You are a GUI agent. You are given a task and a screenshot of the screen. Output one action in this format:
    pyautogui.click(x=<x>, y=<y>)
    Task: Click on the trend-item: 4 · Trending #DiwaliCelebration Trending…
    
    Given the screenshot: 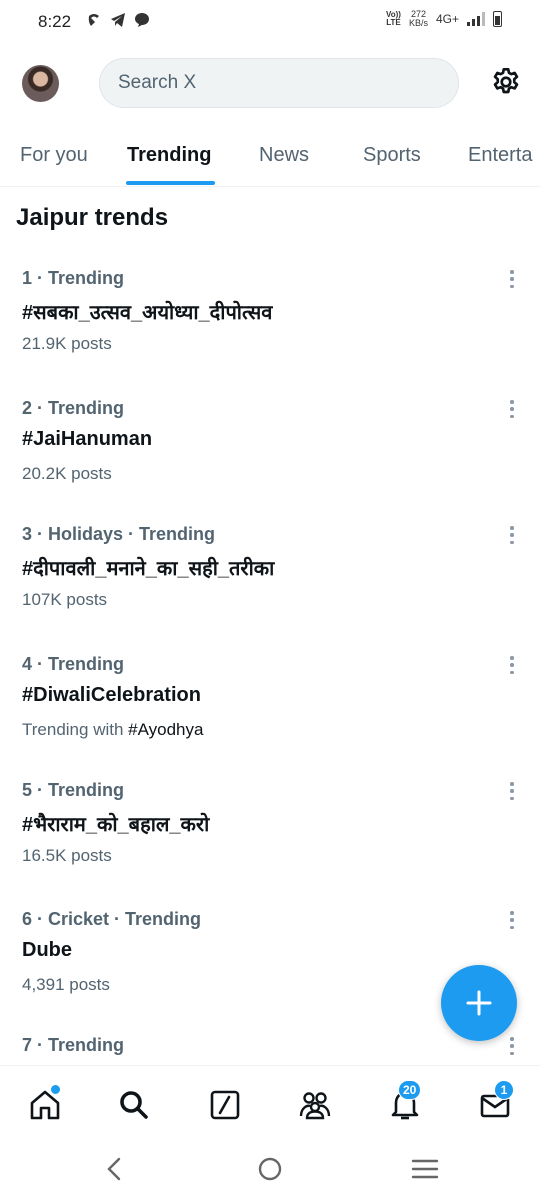 What is the action you would take?
    pyautogui.click(x=270, y=714)
    